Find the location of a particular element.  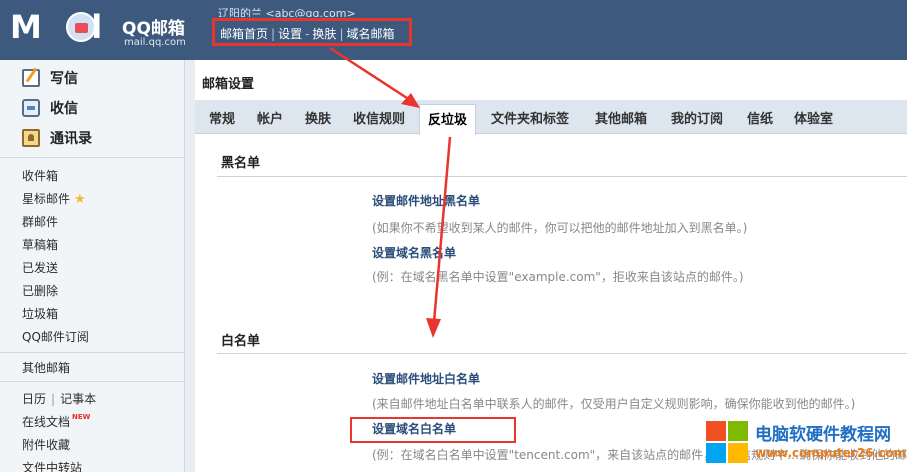

folder-inbox: 收件箱 is located at coordinates (40, 175).